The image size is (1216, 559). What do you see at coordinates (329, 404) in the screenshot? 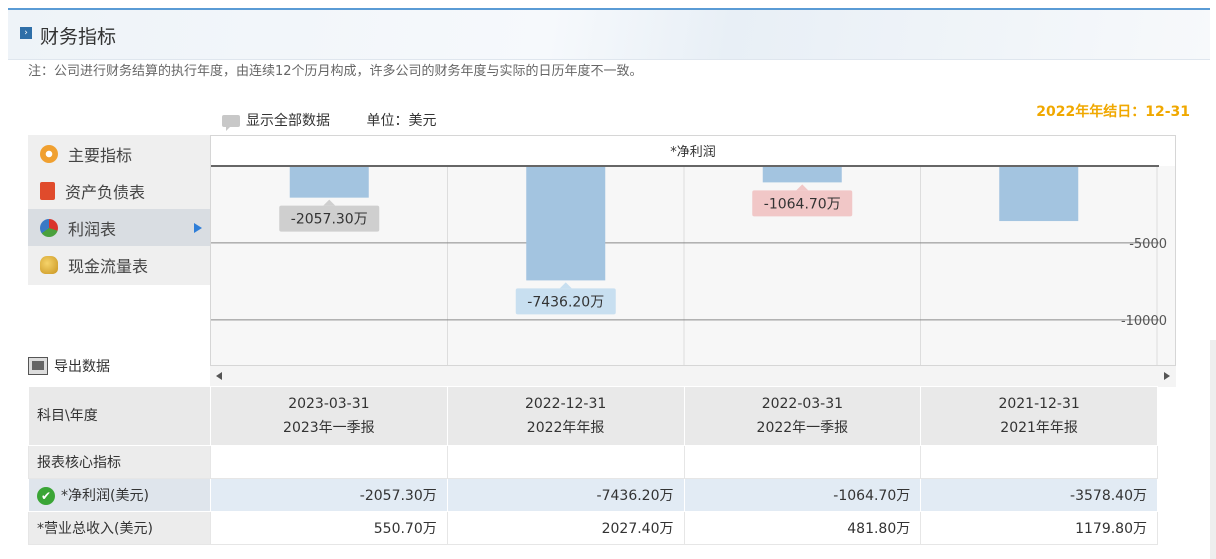
I see `column-date: 2023-03-31` at bounding box center [329, 404].